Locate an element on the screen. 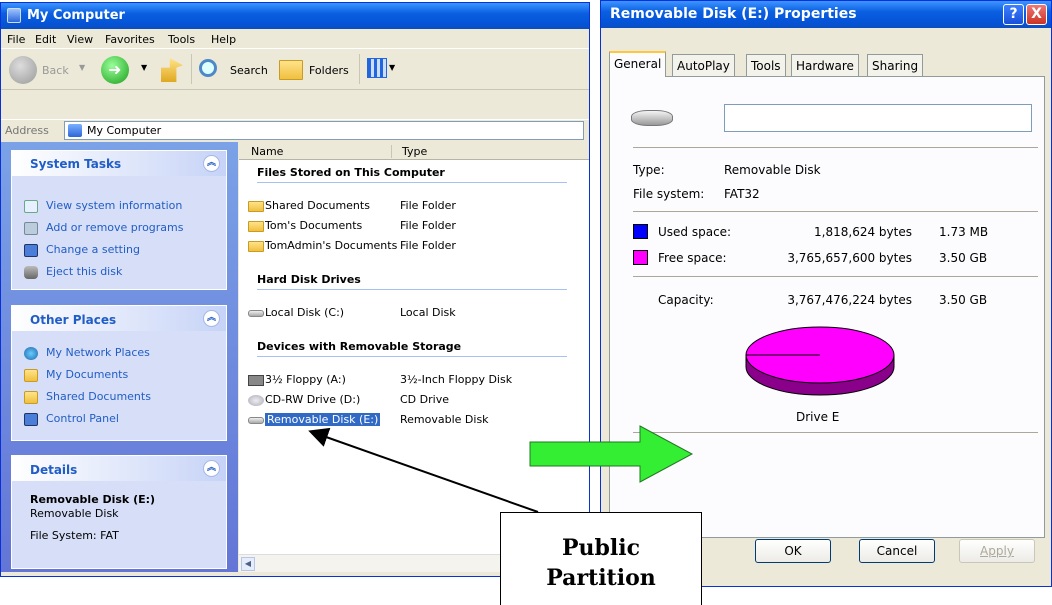 The width and height of the screenshot is (1052, 605). callout-arrow is located at coordinates (423, 470).